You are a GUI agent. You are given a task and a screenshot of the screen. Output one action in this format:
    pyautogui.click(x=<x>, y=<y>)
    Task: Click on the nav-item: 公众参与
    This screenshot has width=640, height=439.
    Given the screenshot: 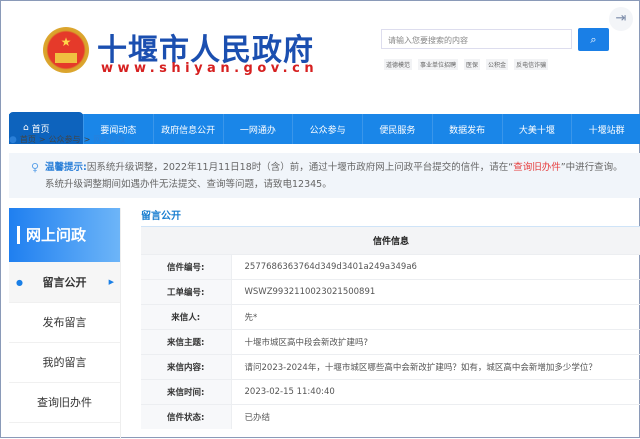 What is the action you would take?
    pyautogui.click(x=327, y=129)
    